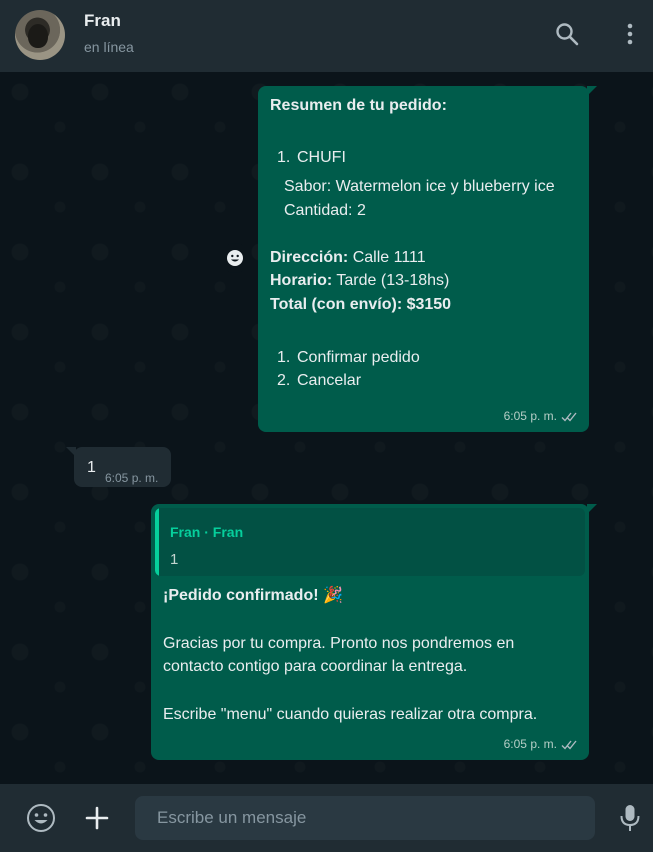 This screenshot has width=653, height=852. Describe the element at coordinates (157, 542) in the screenshot. I see `quote-bar` at that location.